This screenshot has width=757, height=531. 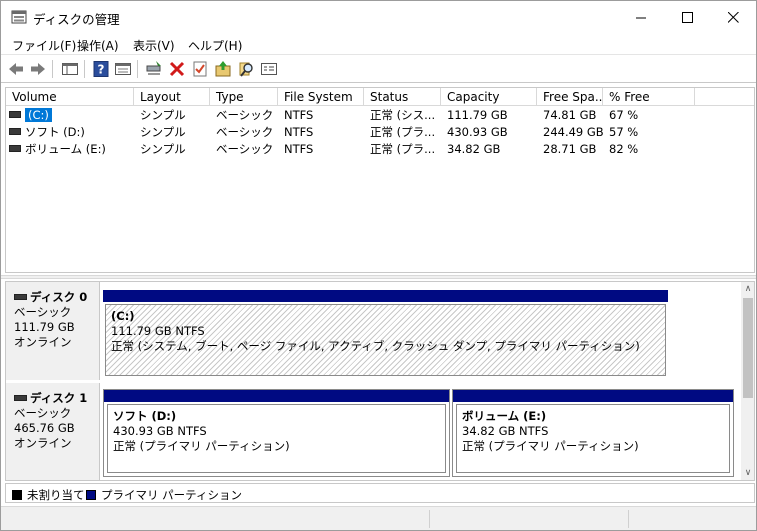 I want to click on legend: 未割り当て プライマリ パーティション, so click(x=380, y=493).